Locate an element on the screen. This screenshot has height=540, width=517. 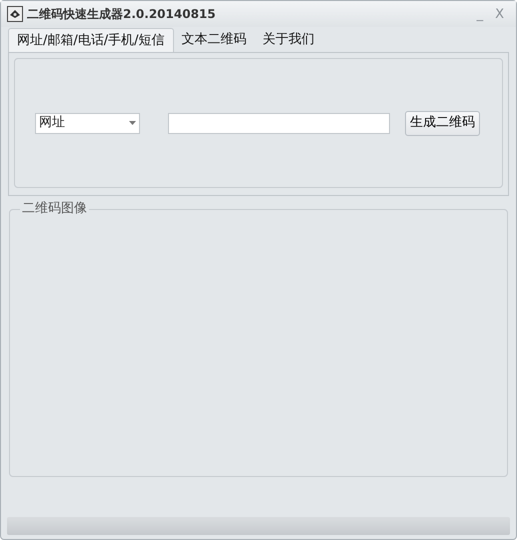
tab: 文本二维码 is located at coordinates (214, 40).